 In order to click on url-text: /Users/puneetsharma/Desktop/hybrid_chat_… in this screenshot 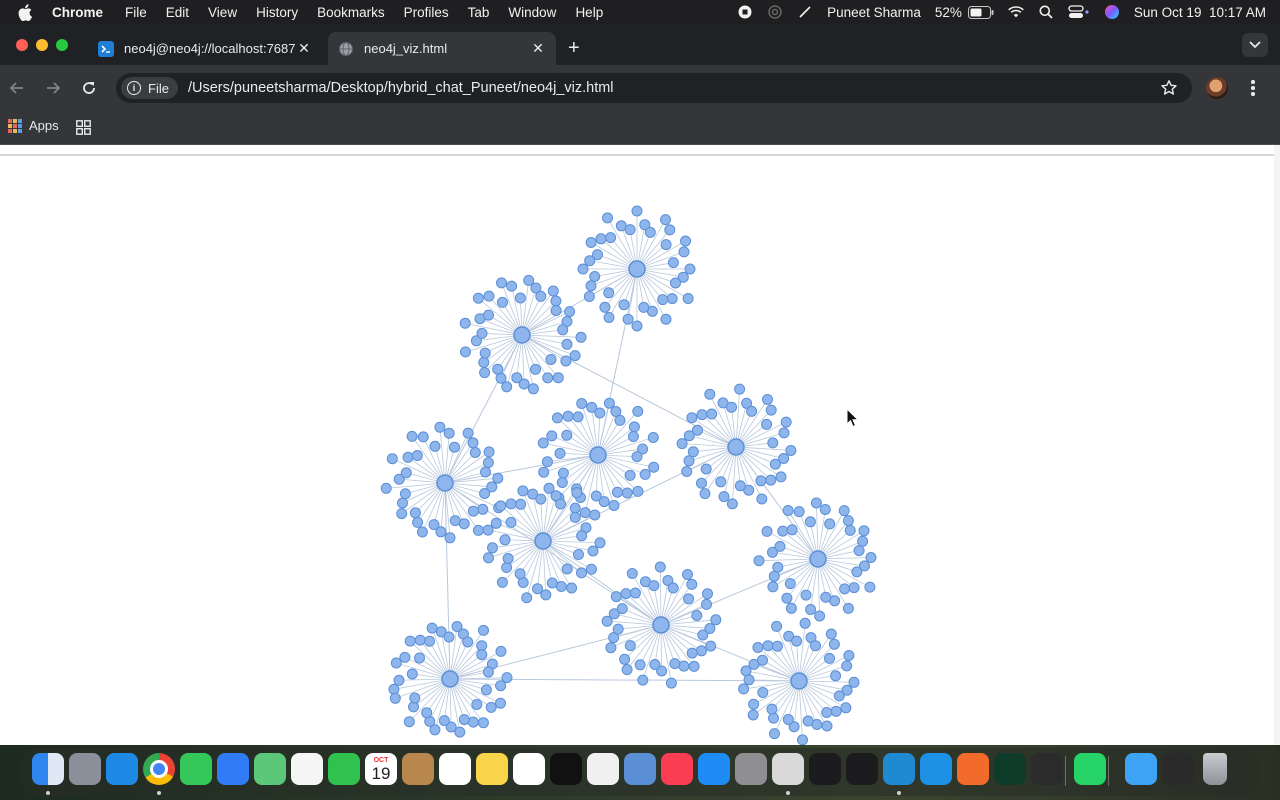, I will do `click(401, 88)`.